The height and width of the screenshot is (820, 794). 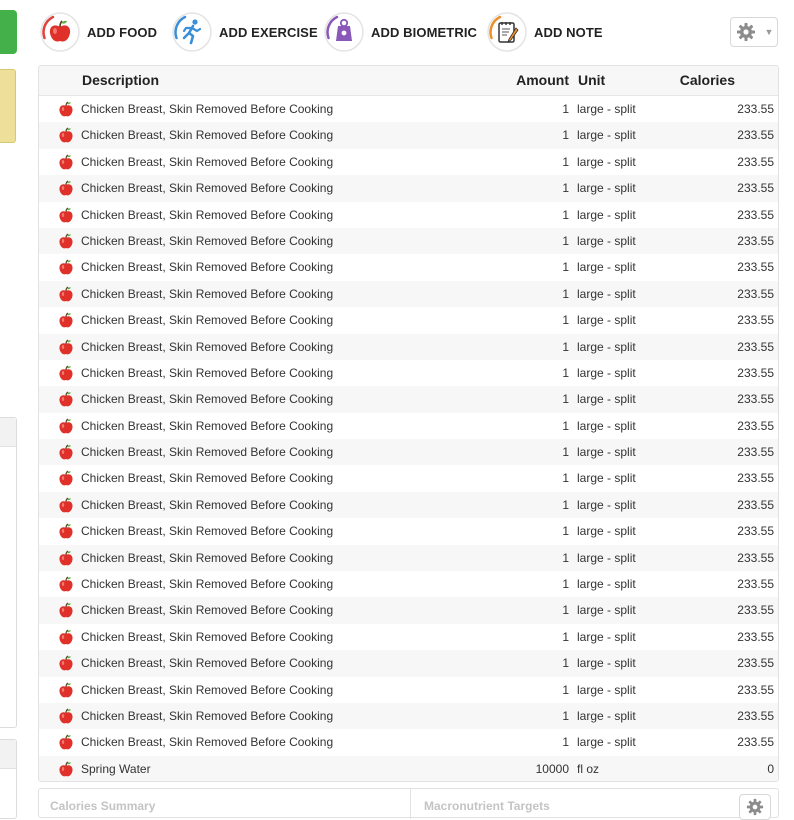 I want to click on row-unit: fl oz, so click(x=588, y=768).